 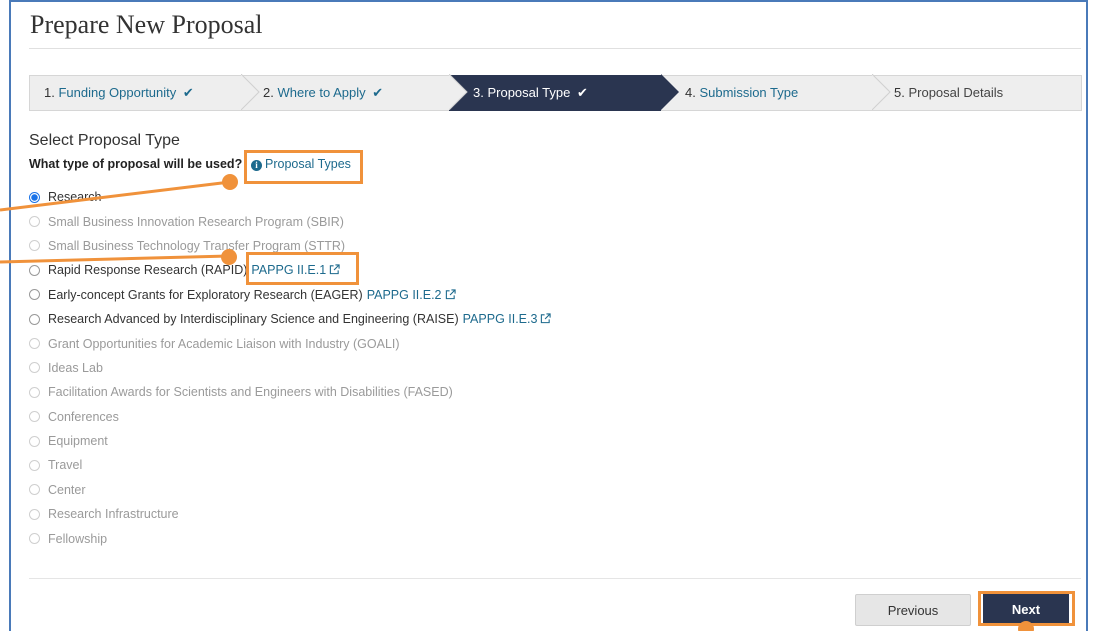 I want to click on step-where-to-apply: 2. Where to Apply ✔, so click(x=347, y=93).